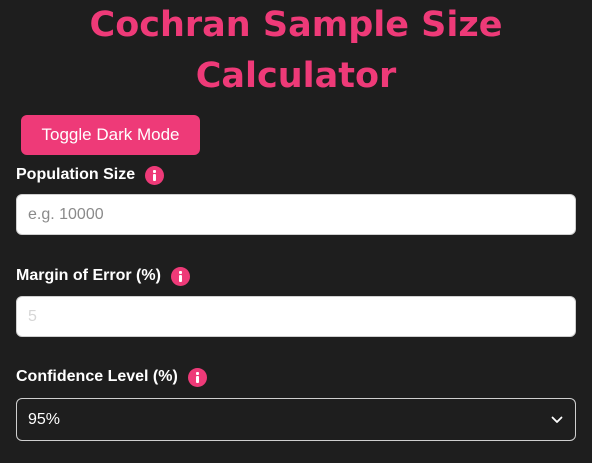 The width and height of the screenshot is (592, 463). Describe the element at coordinates (76, 174) in the screenshot. I see `population-size-label: Population Size` at that location.